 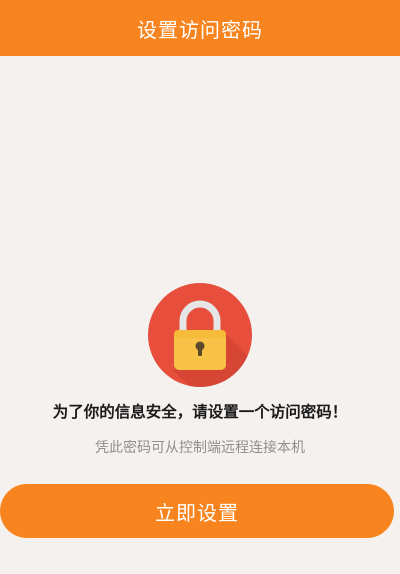 I want to click on security-notice: 为了你的信息安全，请设置一个访问密码！, so click(x=200, y=412).